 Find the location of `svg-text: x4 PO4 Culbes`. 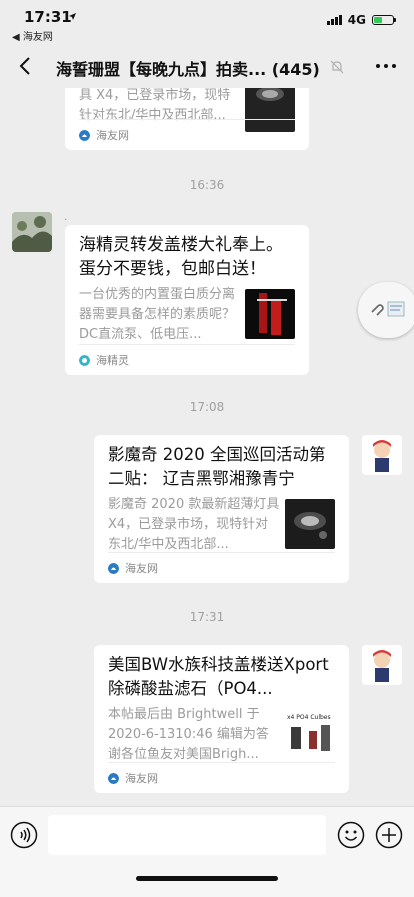

svg-text: x4 PO4 Culbes is located at coordinates (309, 717).